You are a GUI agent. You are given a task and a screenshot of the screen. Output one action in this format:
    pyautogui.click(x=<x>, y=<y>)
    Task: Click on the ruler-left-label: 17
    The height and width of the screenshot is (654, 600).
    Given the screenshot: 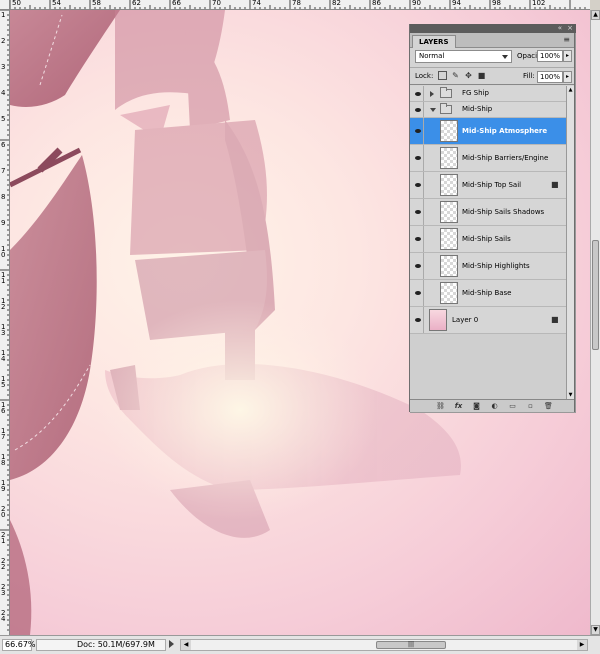 What is the action you would take?
    pyautogui.click(x=3, y=434)
    